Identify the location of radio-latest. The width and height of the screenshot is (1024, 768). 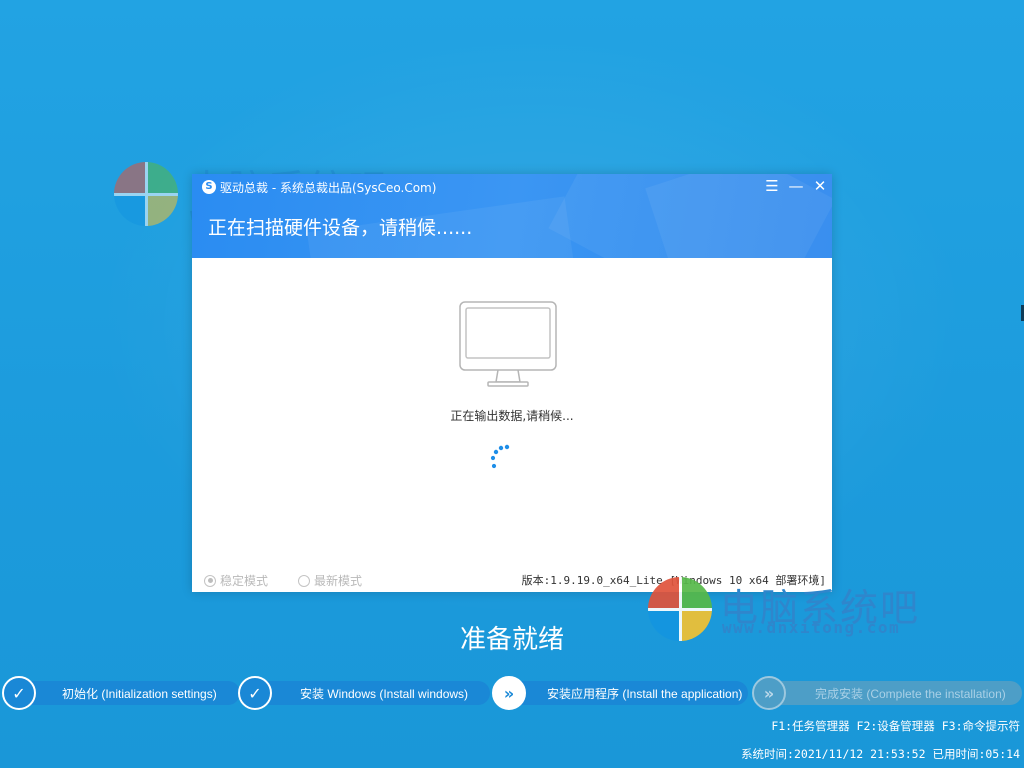
(304, 580).